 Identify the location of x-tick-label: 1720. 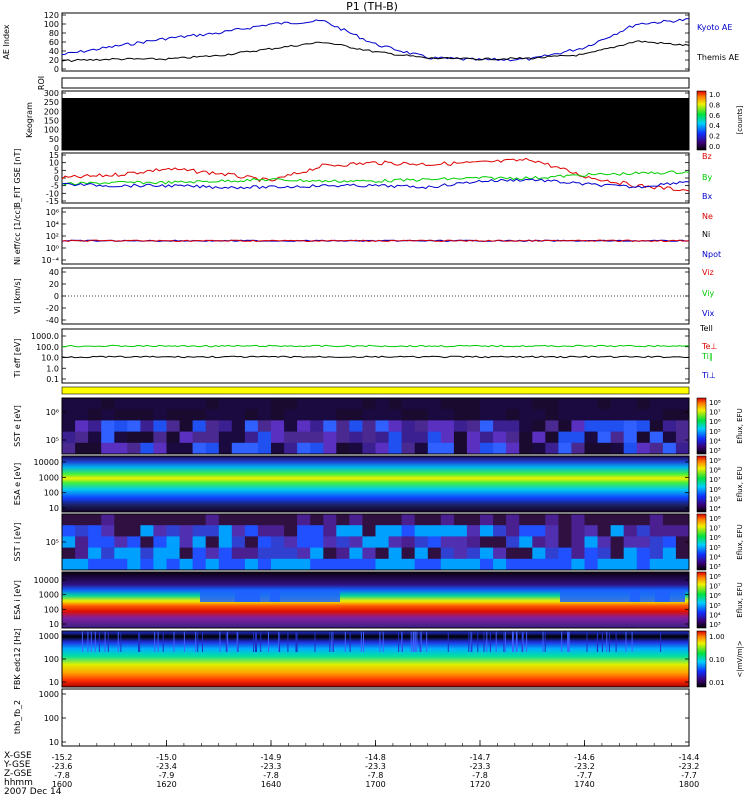
(480, 784).